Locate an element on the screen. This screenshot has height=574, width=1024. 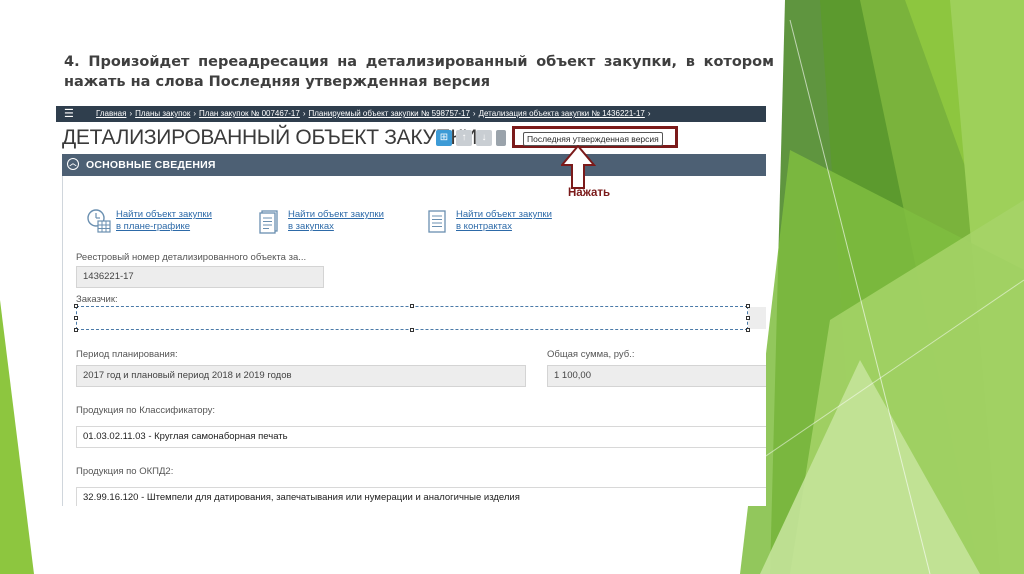
link-in-schedule: Найти объект закупки в плане-графике is located at coordinates (161, 222).